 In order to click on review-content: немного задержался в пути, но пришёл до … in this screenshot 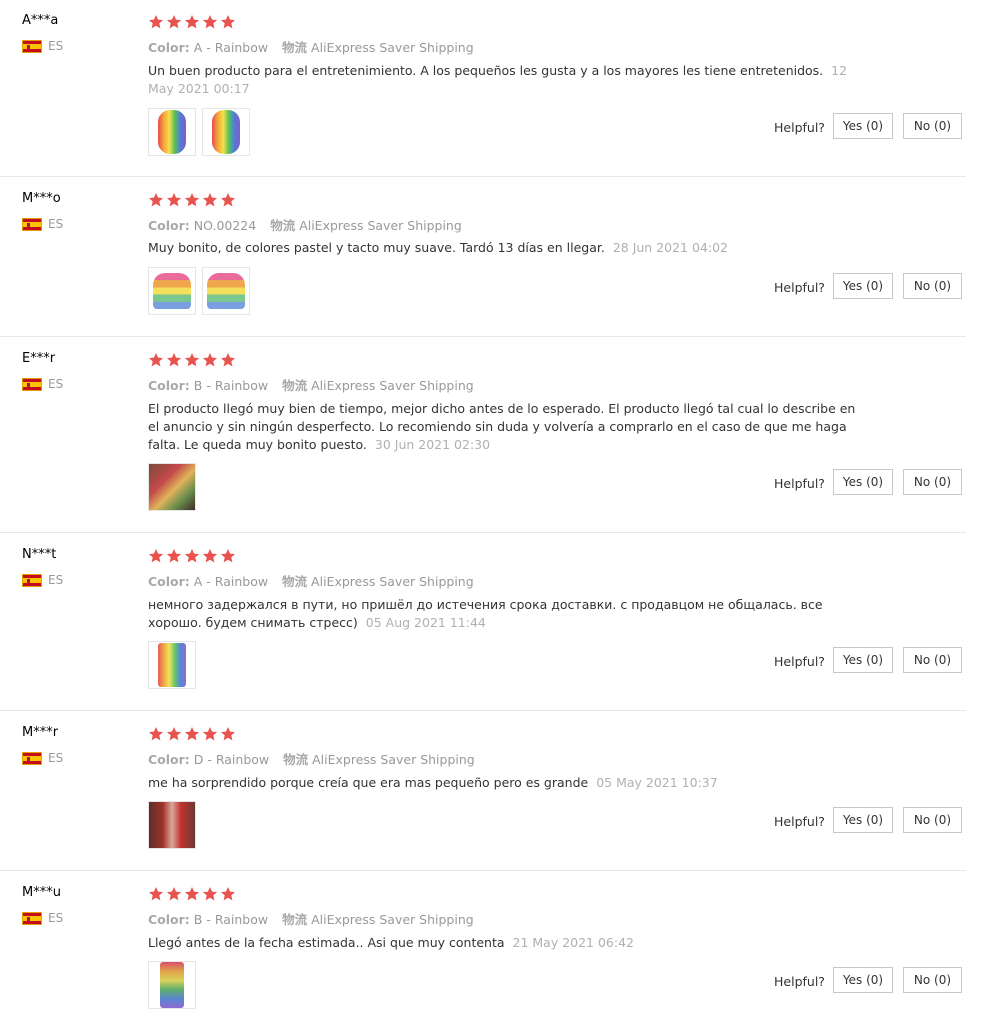, I will do `click(504, 614)`.